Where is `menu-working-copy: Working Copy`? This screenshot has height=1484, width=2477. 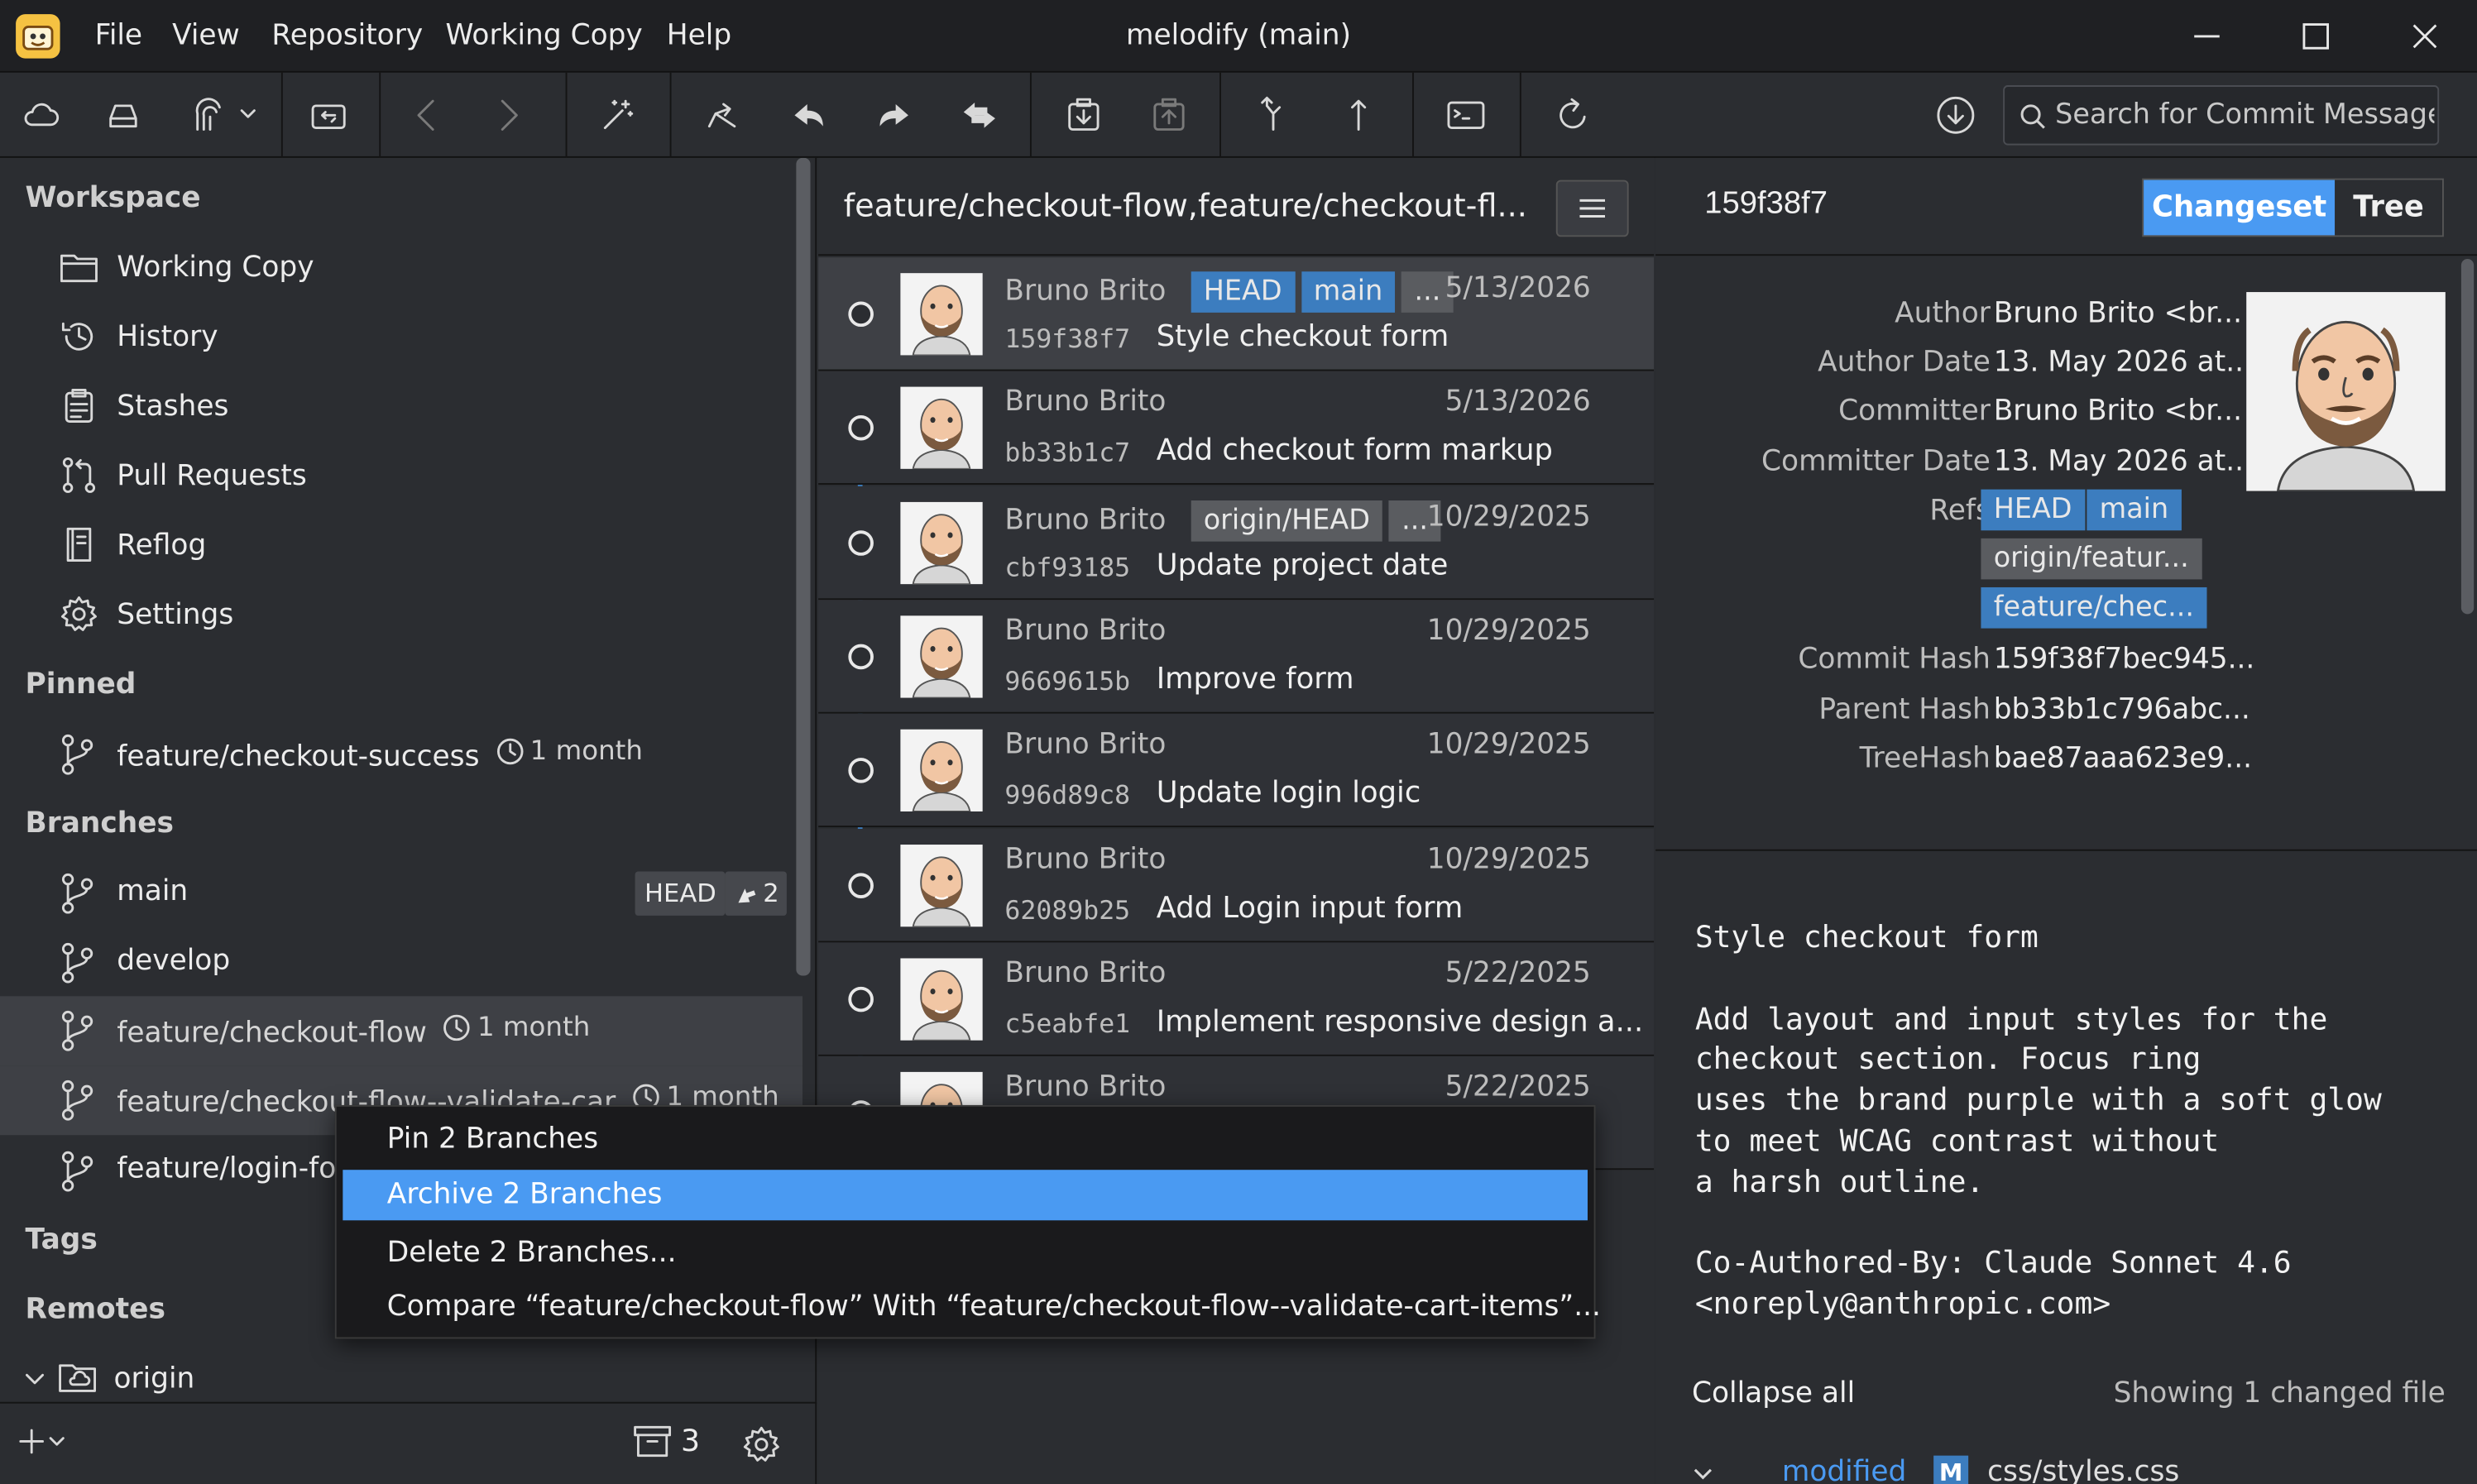 menu-working-copy: Working Copy is located at coordinates (543, 36).